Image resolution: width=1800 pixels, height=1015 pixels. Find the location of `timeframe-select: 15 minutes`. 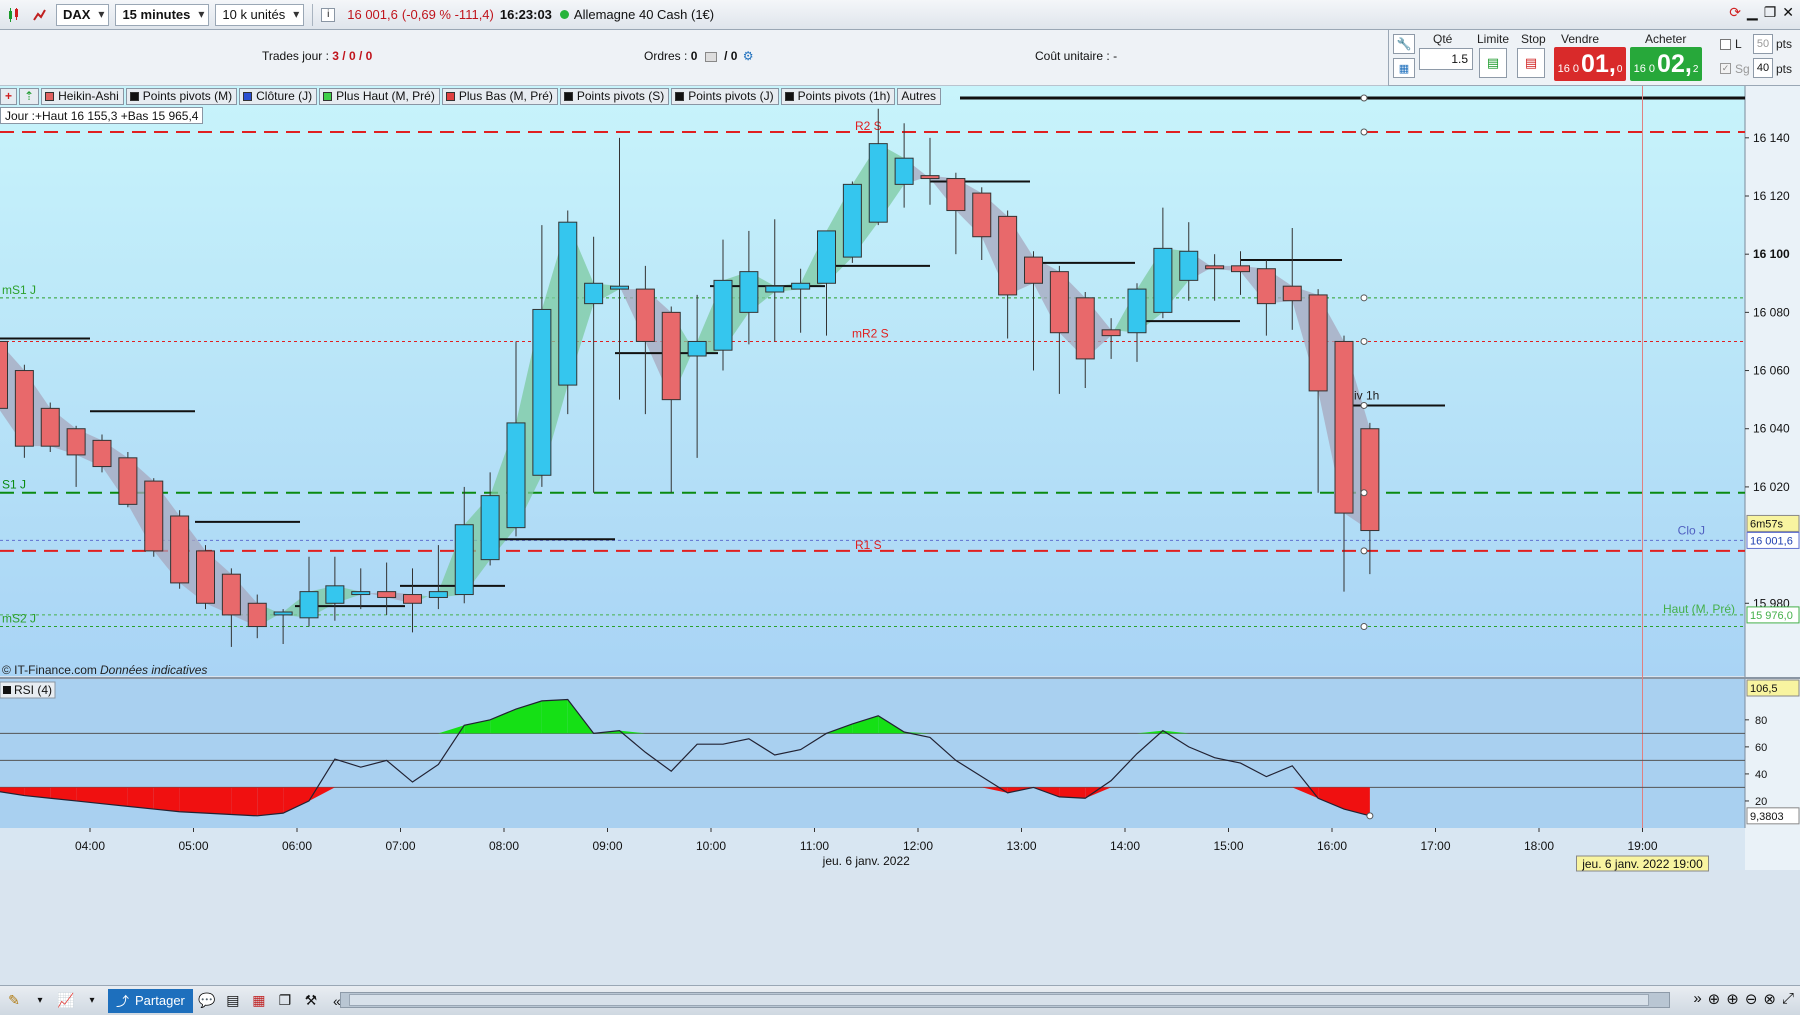

timeframe-select: 15 minutes is located at coordinates (162, 14).